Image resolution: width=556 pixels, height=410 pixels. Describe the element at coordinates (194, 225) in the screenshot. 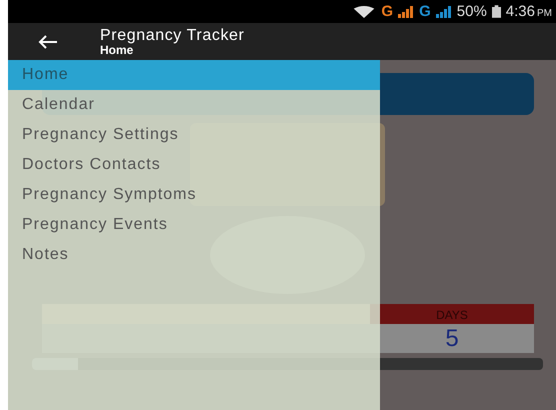

I see `drawer-item: Pregnancy Events` at that location.